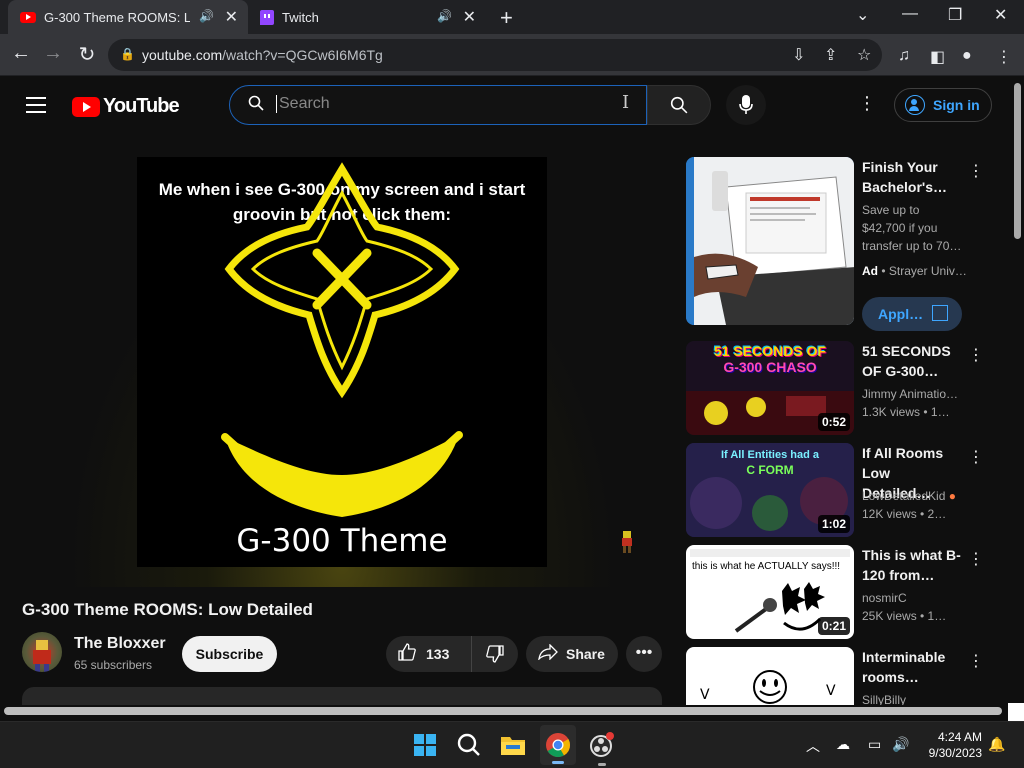 Image resolution: width=1024 pixels, height=768 pixels. What do you see at coordinates (770, 490) in the screenshot?
I see `video-thumbnail: If All Entities had a C FORM 1:02` at bounding box center [770, 490].